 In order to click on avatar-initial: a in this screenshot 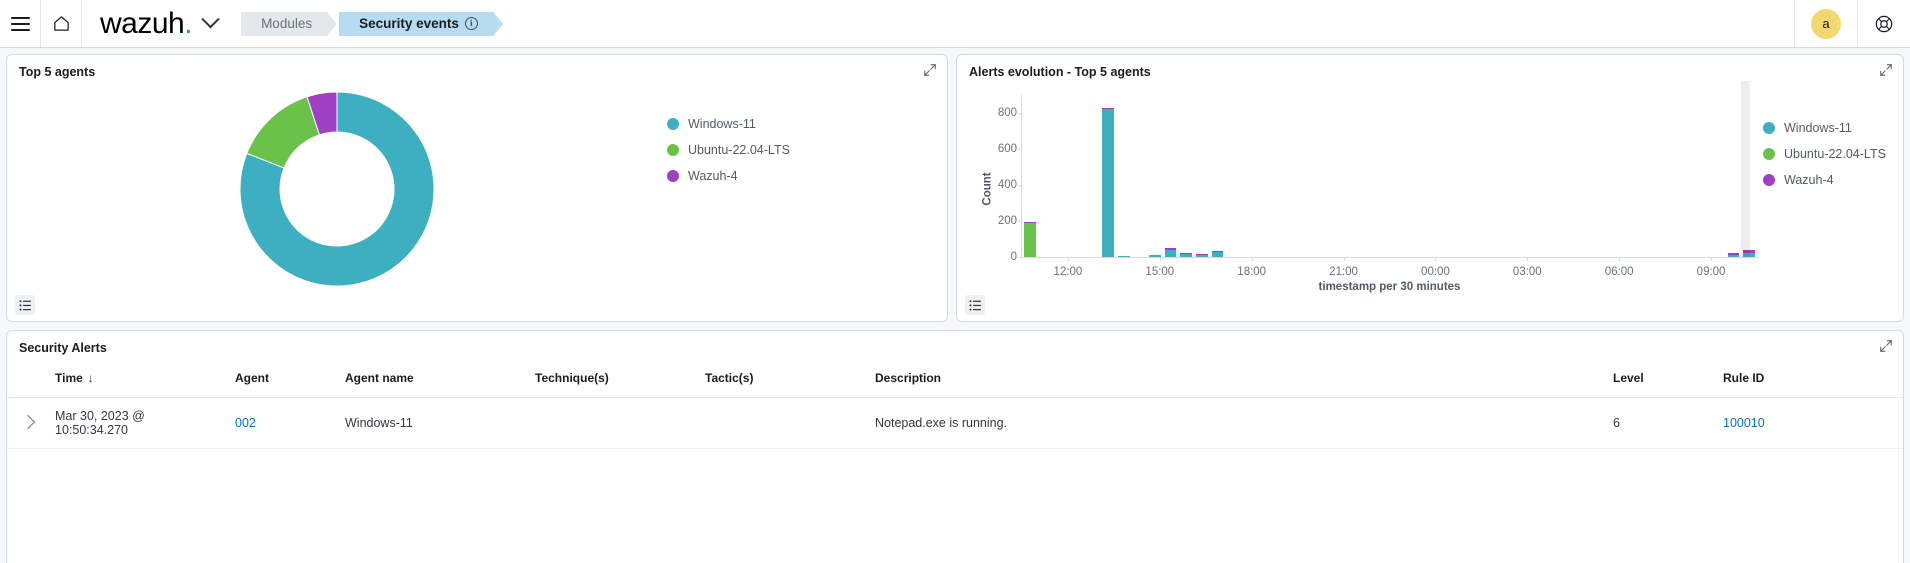, I will do `click(1826, 23)`.